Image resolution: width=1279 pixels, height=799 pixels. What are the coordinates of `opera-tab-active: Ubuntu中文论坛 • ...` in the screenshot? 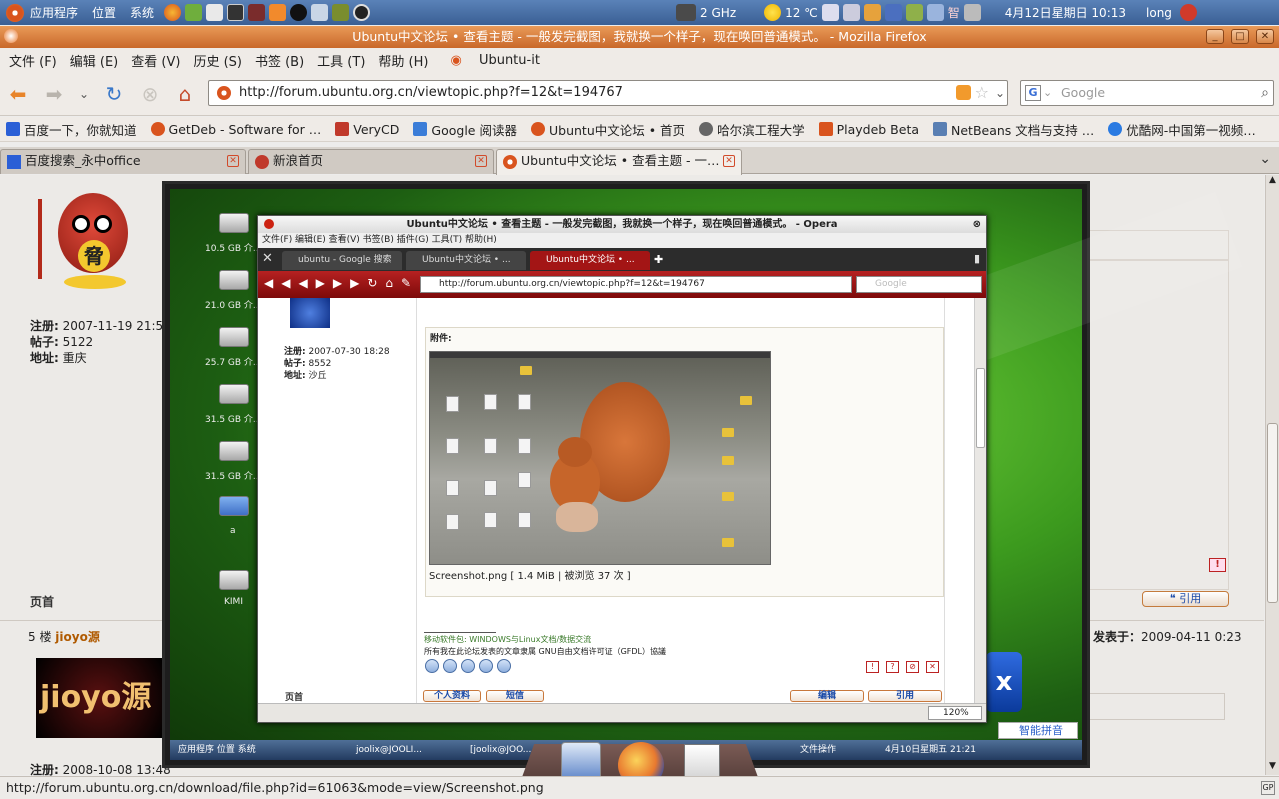 It's located at (590, 260).